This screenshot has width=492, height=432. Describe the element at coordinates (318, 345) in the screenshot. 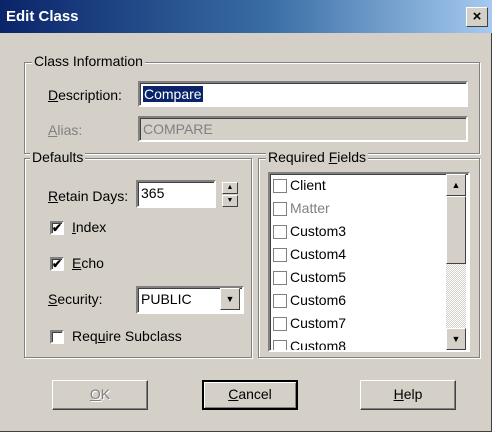

I see `list-item-label: Custom8` at that location.